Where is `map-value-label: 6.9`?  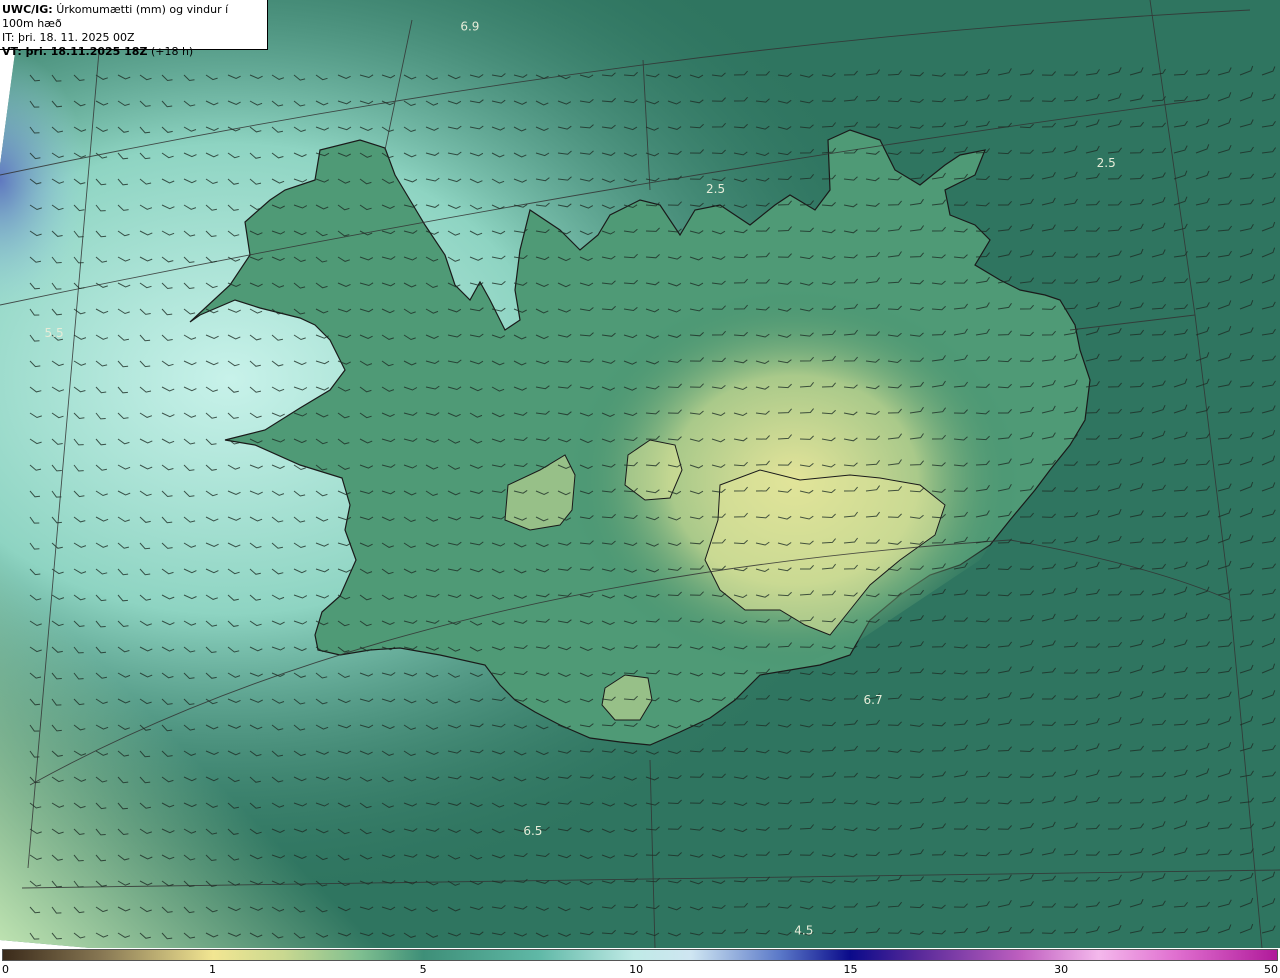 map-value-label: 6.9 is located at coordinates (469, 27).